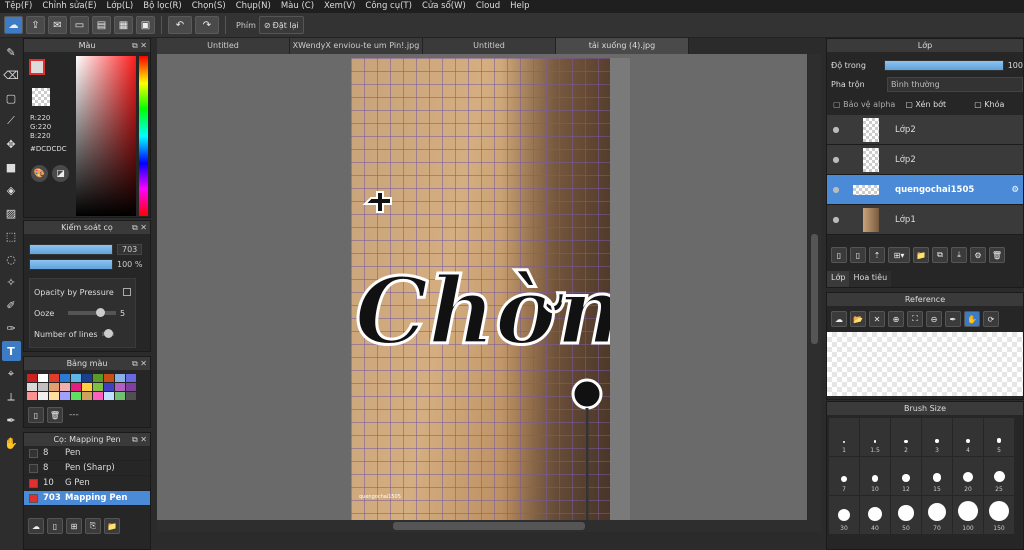 Image resolution: width=1024 pixels, height=550 pixels. I want to click on brush-icon: ✎, so click(11, 52).